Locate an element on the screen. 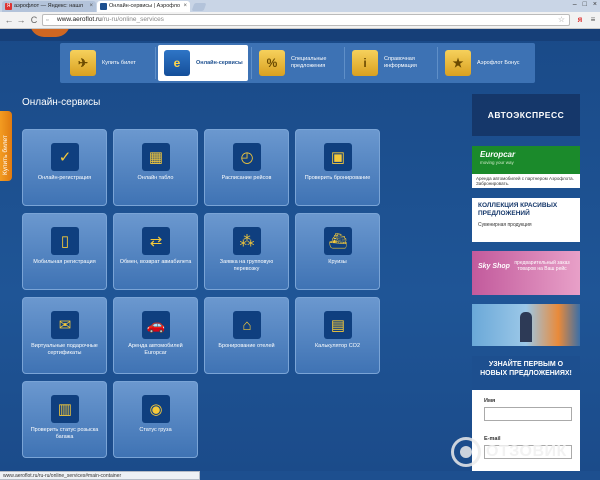 The width and height of the screenshot is (600, 480). car-icon: 🚗 is located at coordinates (156, 325).